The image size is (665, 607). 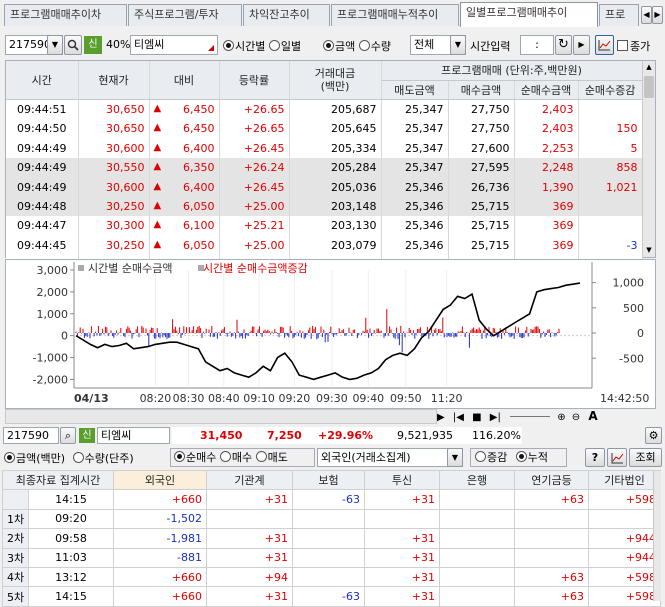 I want to click on radio-qty: 수량, so click(x=374, y=46).